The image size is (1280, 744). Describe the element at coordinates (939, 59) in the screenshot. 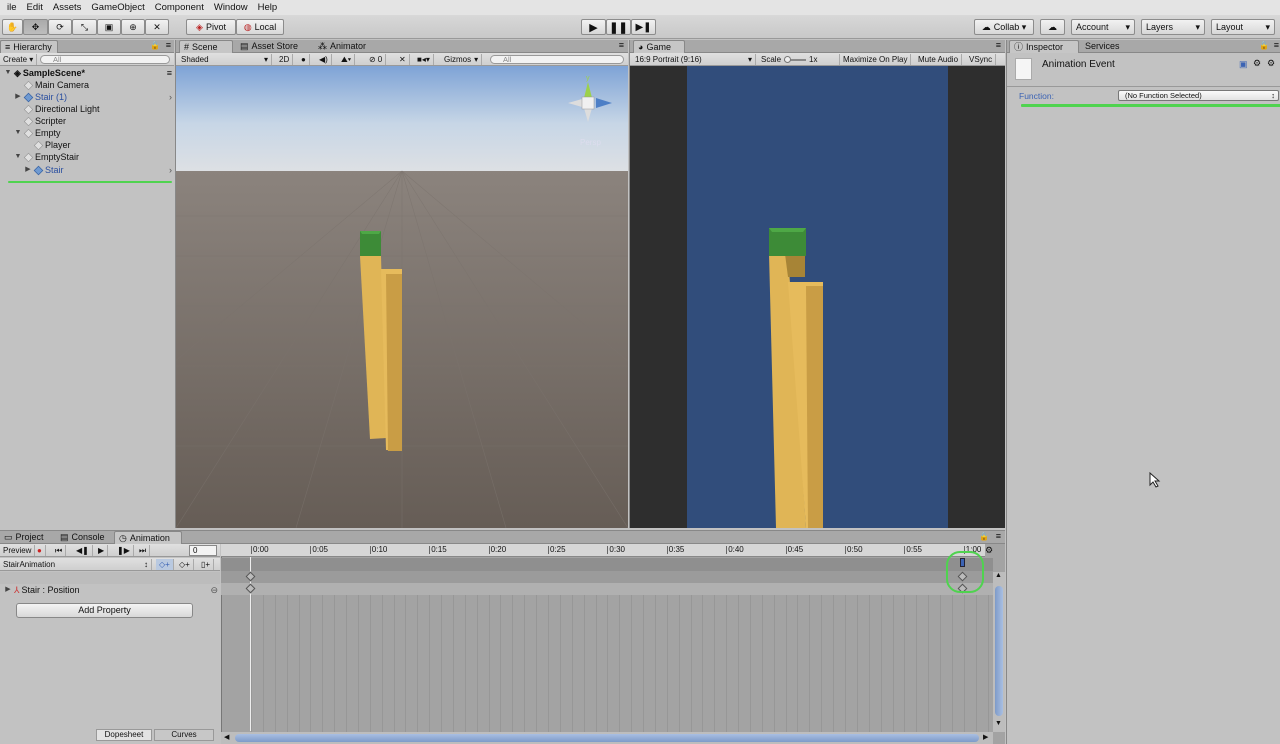

I see `mute-audio-toggle: Mute Audio` at that location.